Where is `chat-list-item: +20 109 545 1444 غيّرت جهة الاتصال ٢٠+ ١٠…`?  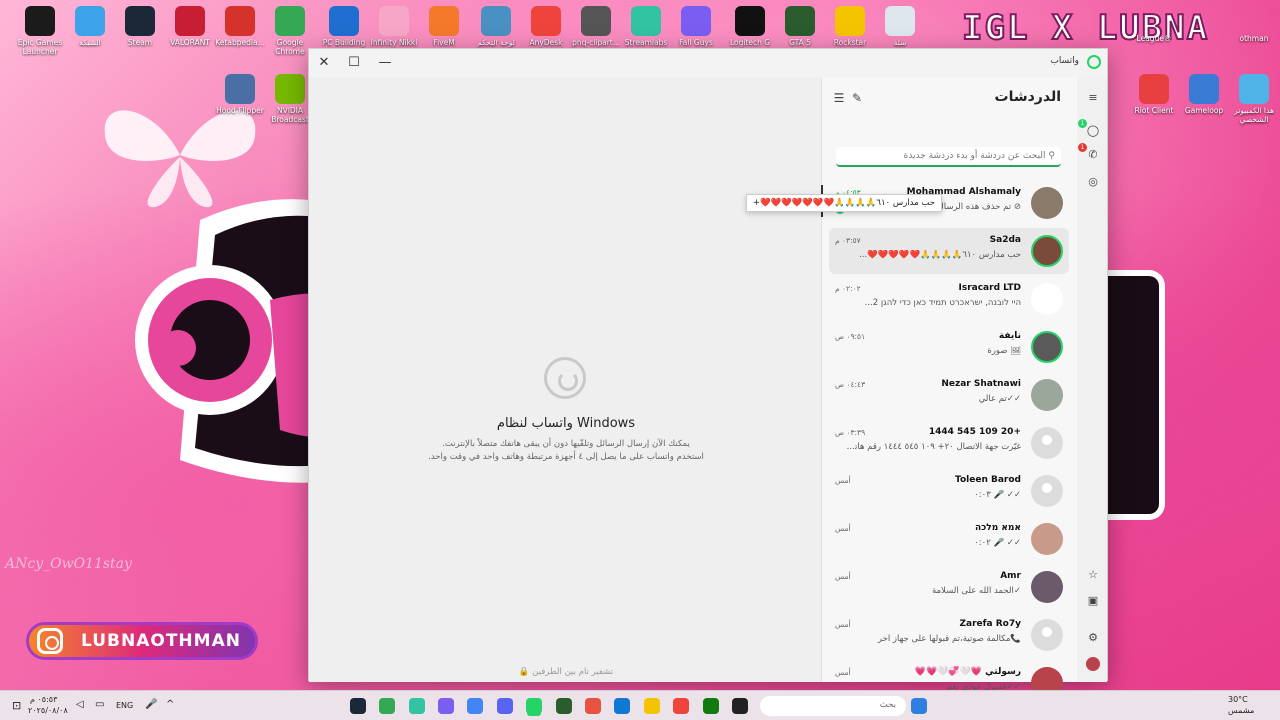 chat-list-item: +20 109 545 1444 غيّرت جهة الاتصال ٢٠+ ١٠… is located at coordinates (949, 443).